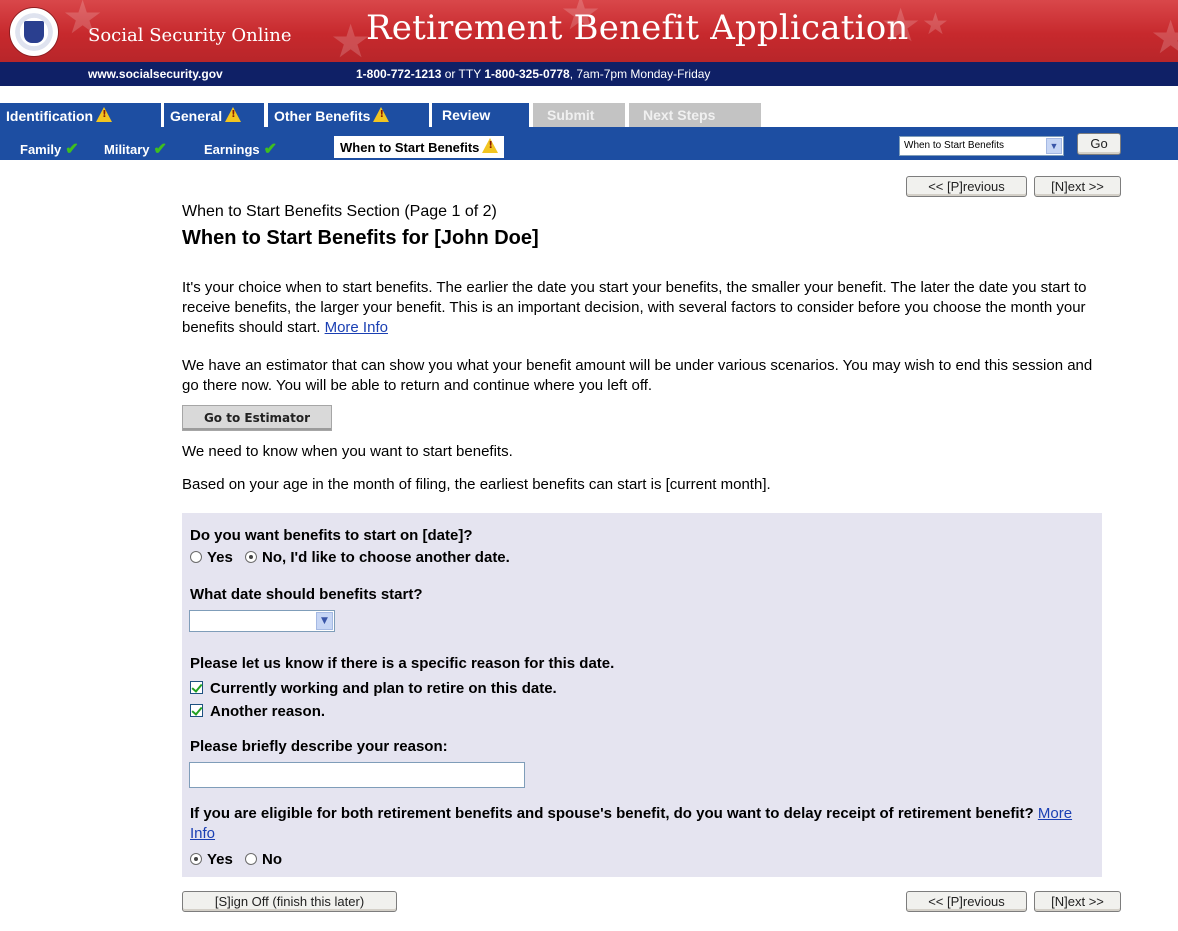  What do you see at coordinates (236, 859) in the screenshot?
I see `delay-retirement-options: Yes No` at bounding box center [236, 859].